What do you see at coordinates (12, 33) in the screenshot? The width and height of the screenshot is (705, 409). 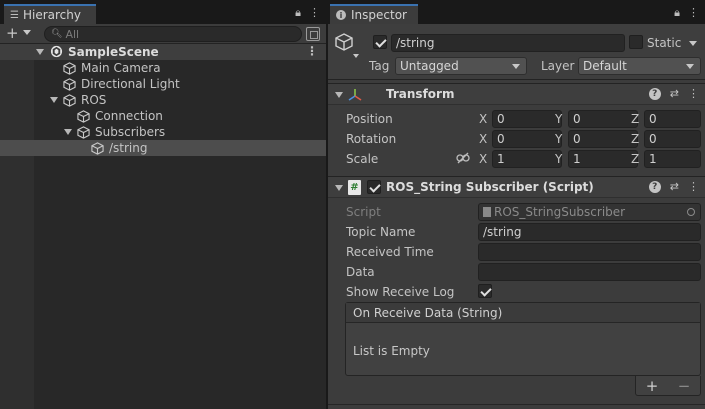 I see `create-button: +` at bounding box center [12, 33].